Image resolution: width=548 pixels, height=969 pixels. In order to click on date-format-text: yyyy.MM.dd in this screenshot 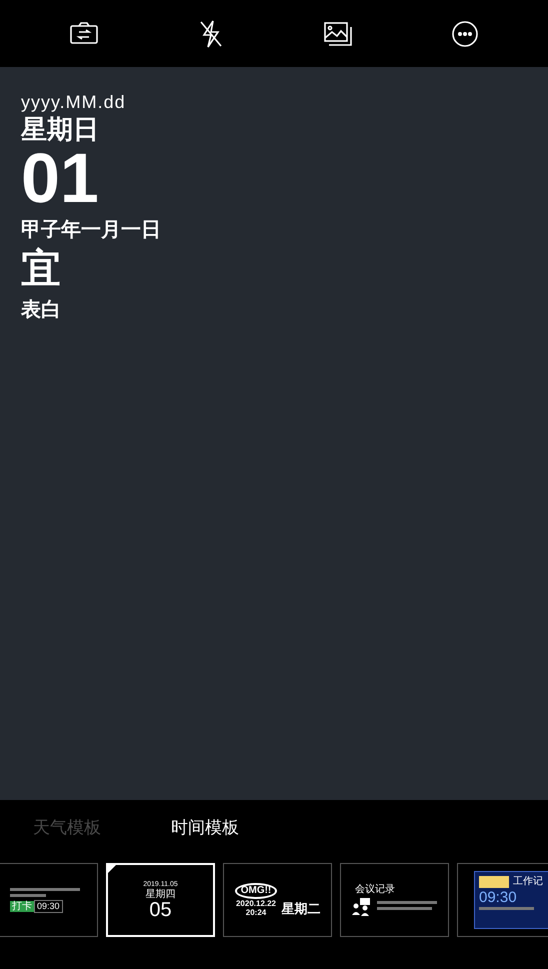, I will do `click(73, 102)`.